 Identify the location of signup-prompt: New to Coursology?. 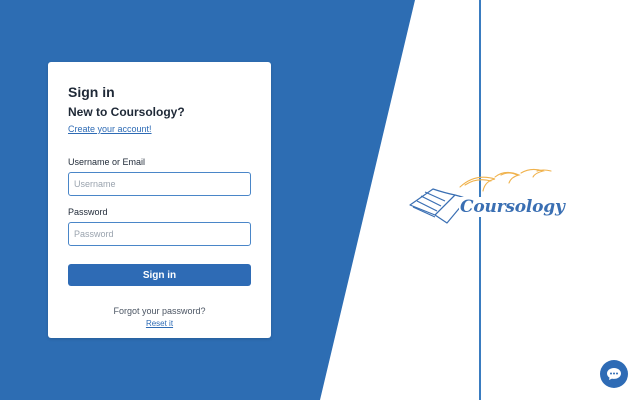
(126, 112).